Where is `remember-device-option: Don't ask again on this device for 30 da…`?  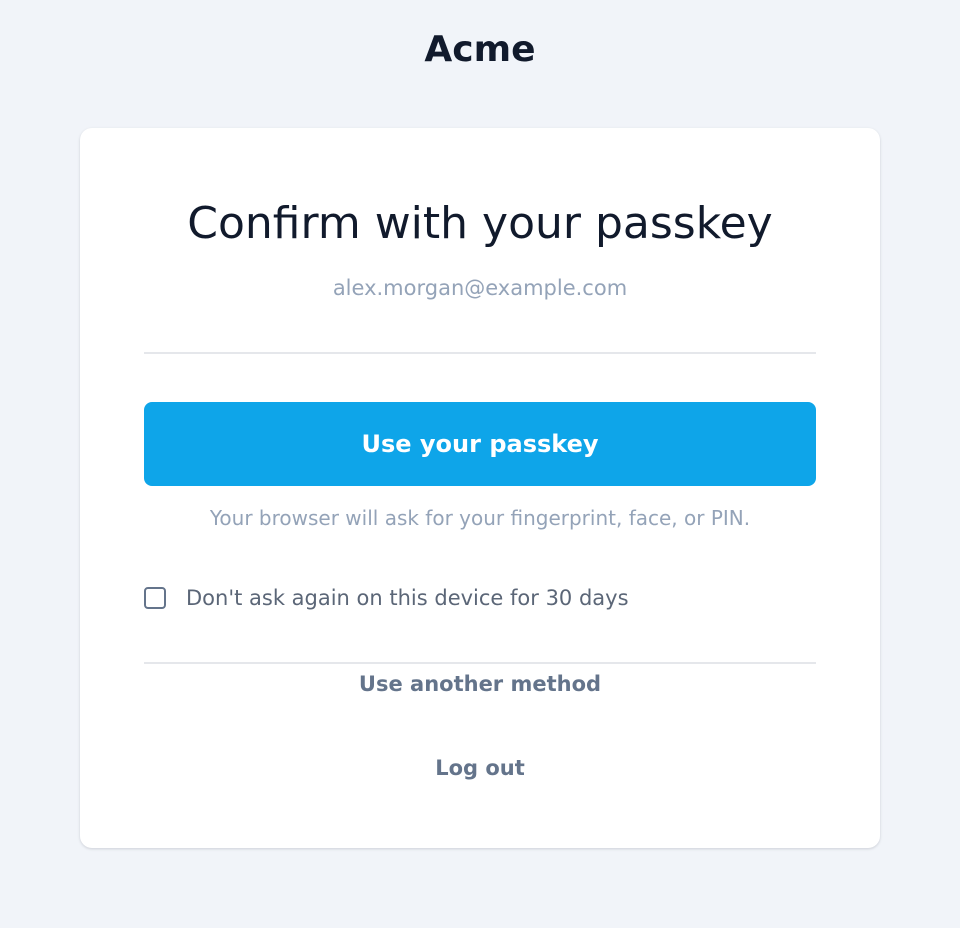
remember-device-option: Don't ask again on this device for 30 da… is located at coordinates (386, 598).